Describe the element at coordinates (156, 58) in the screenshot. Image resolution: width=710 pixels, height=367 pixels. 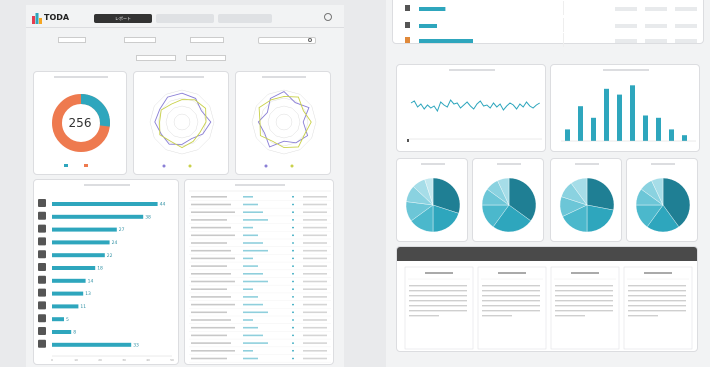
I see `date-from-input` at that location.